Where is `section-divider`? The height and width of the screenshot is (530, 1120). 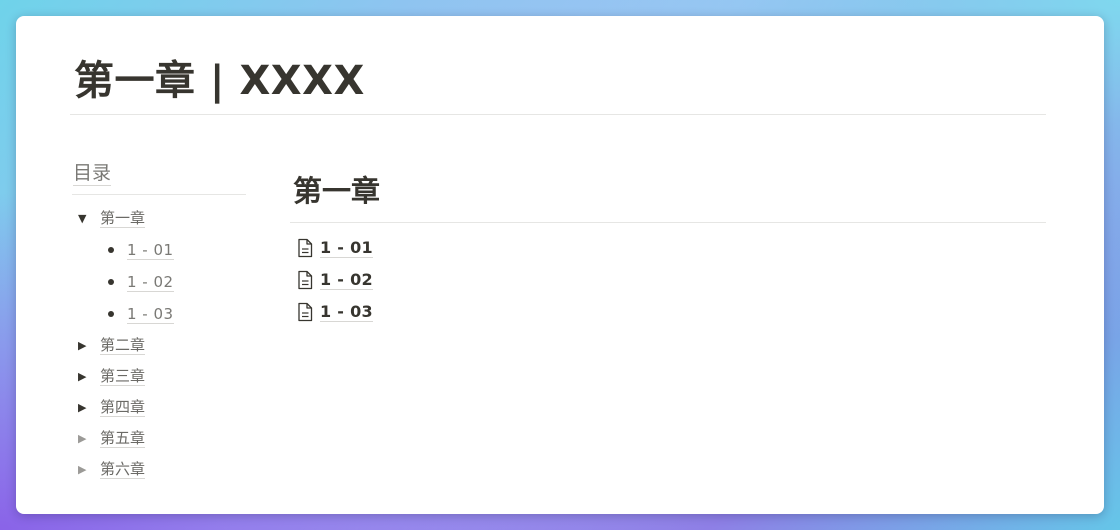 section-divider is located at coordinates (668, 222).